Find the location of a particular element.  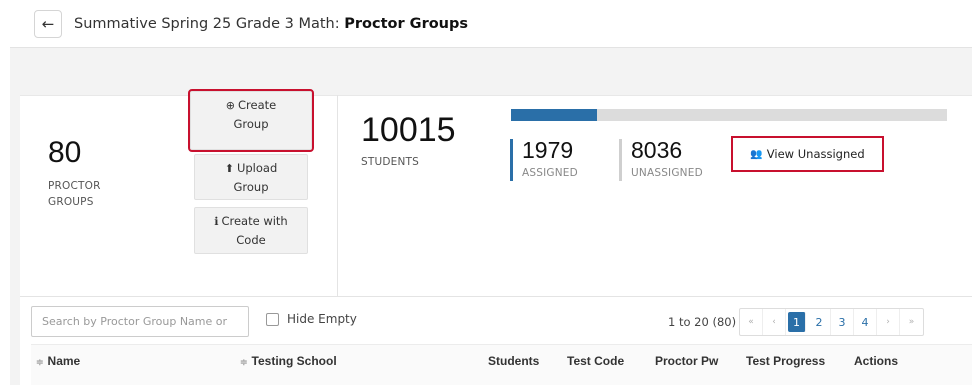

unassigned-label: UNASSIGNED is located at coordinates (667, 173).